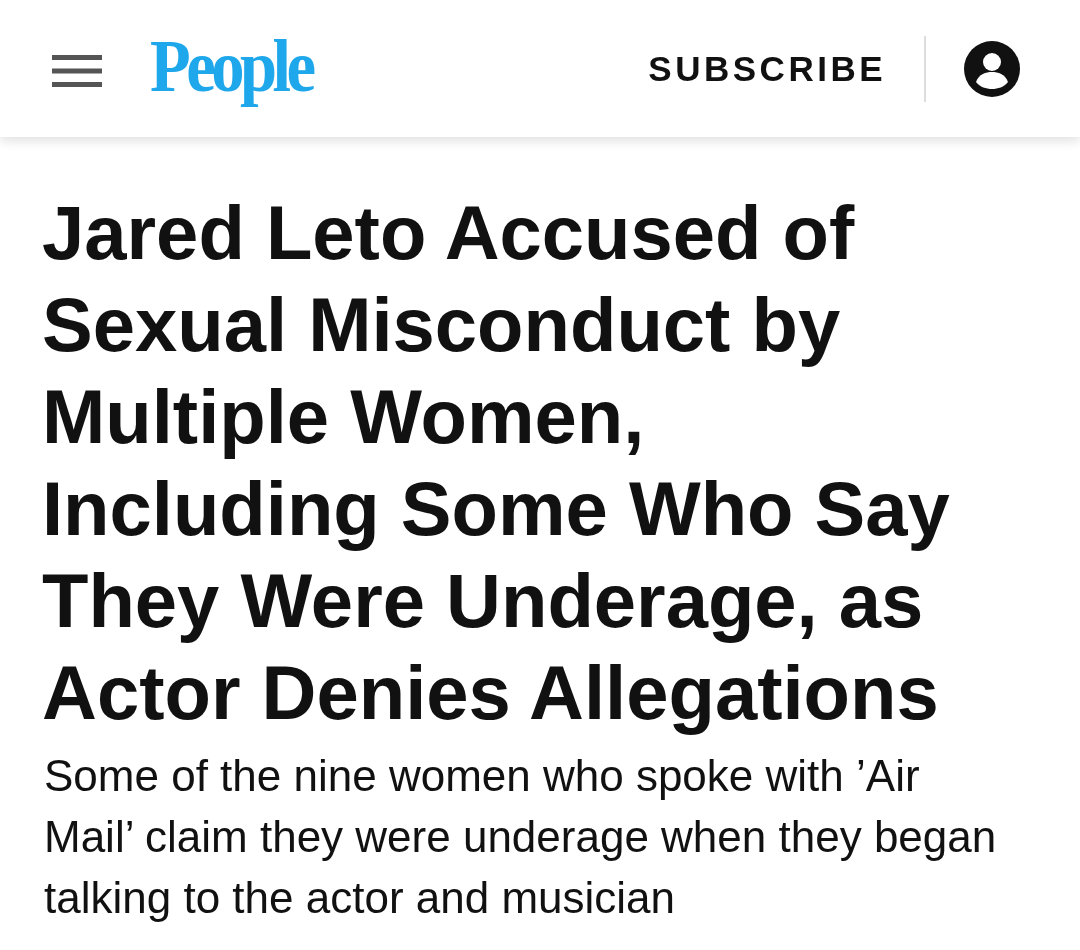  I want to click on subscribe-link: SUBSCRIBE, so click(767, 68).